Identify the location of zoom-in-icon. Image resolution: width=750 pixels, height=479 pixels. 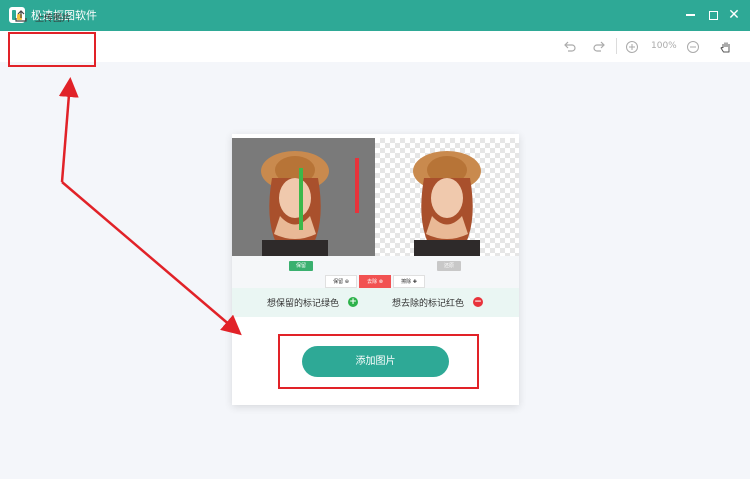
(632, 46).